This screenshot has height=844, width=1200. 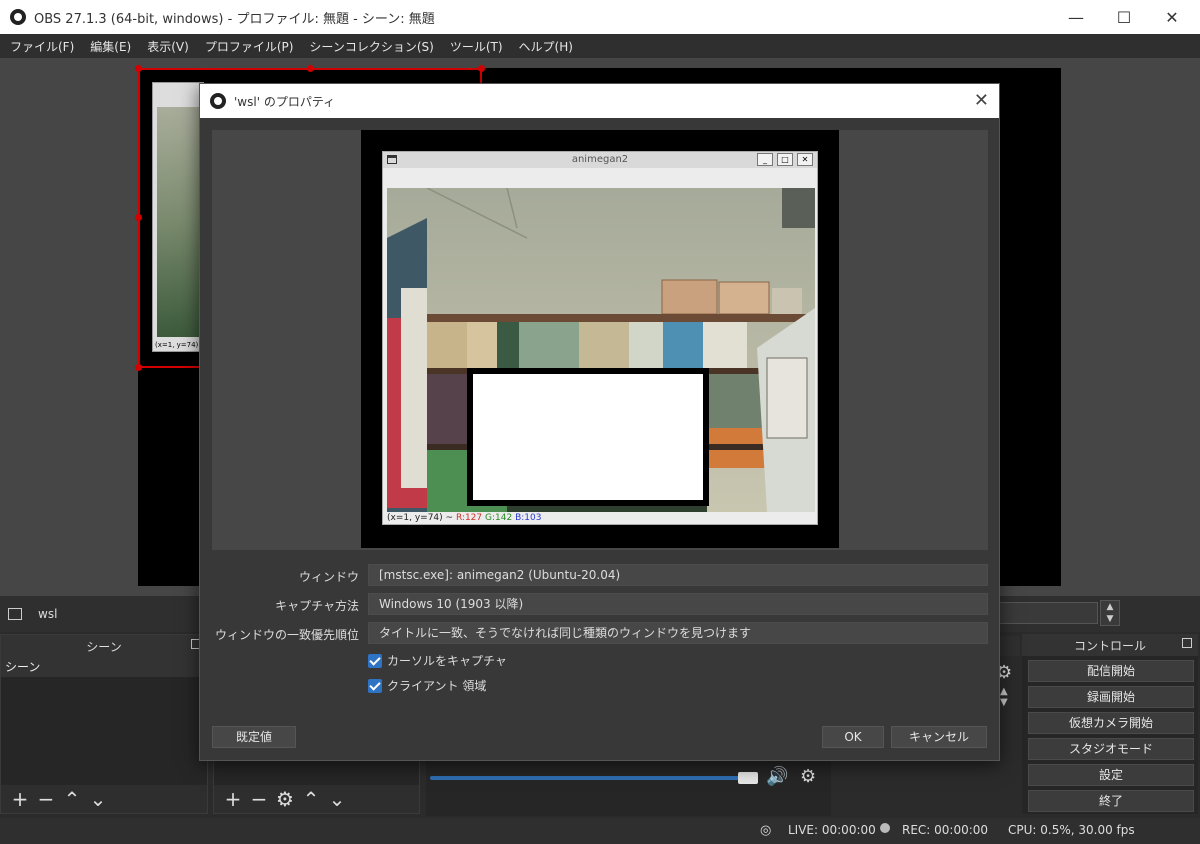 What do you see at coordinates (1124, 17) in the screenshot?
I see `maximize-icon: ☐` at bounding box center [1124, 17].